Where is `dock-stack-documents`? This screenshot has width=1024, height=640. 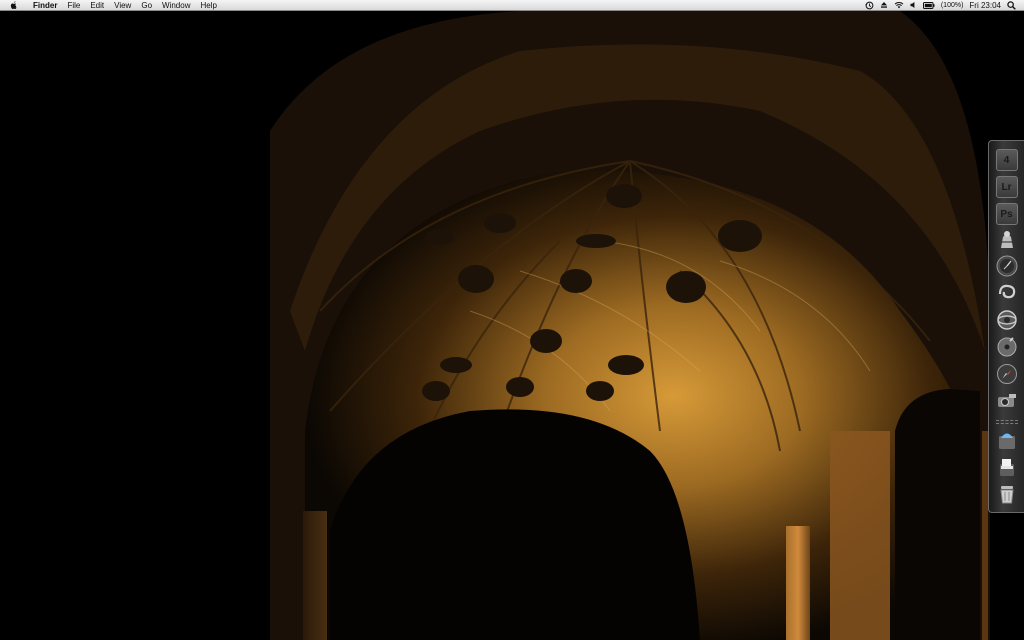 dock-stack-documents is located at coordinates (1007, 469).